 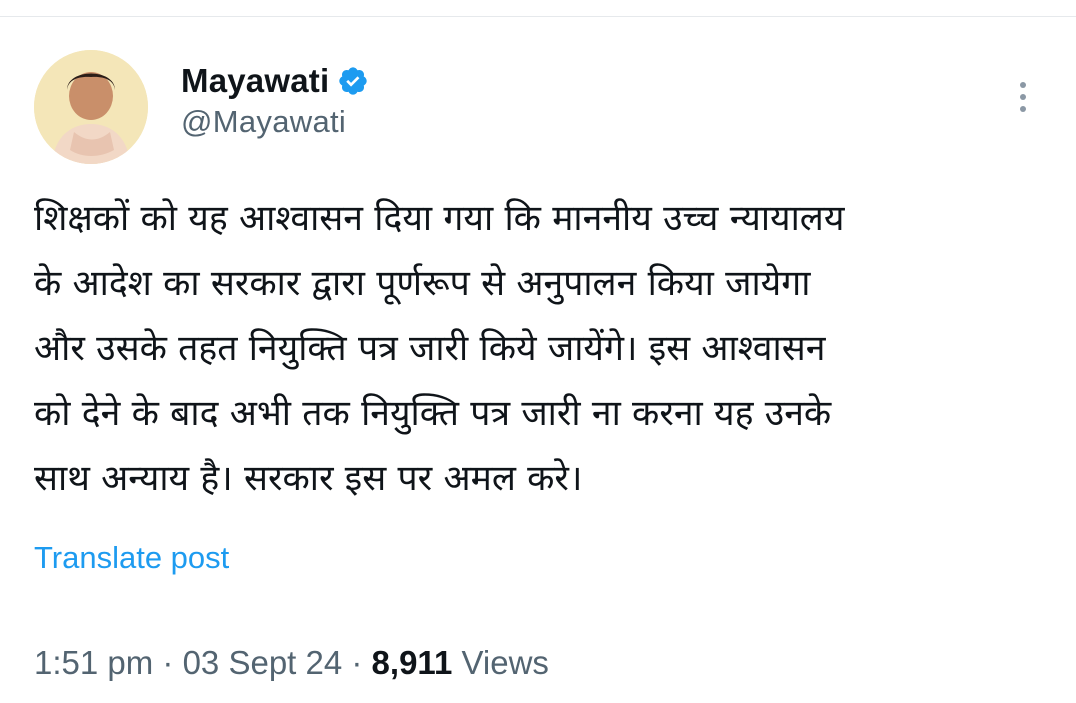 I want to click on display-name: Mayawati, so click(x=255, y=81).